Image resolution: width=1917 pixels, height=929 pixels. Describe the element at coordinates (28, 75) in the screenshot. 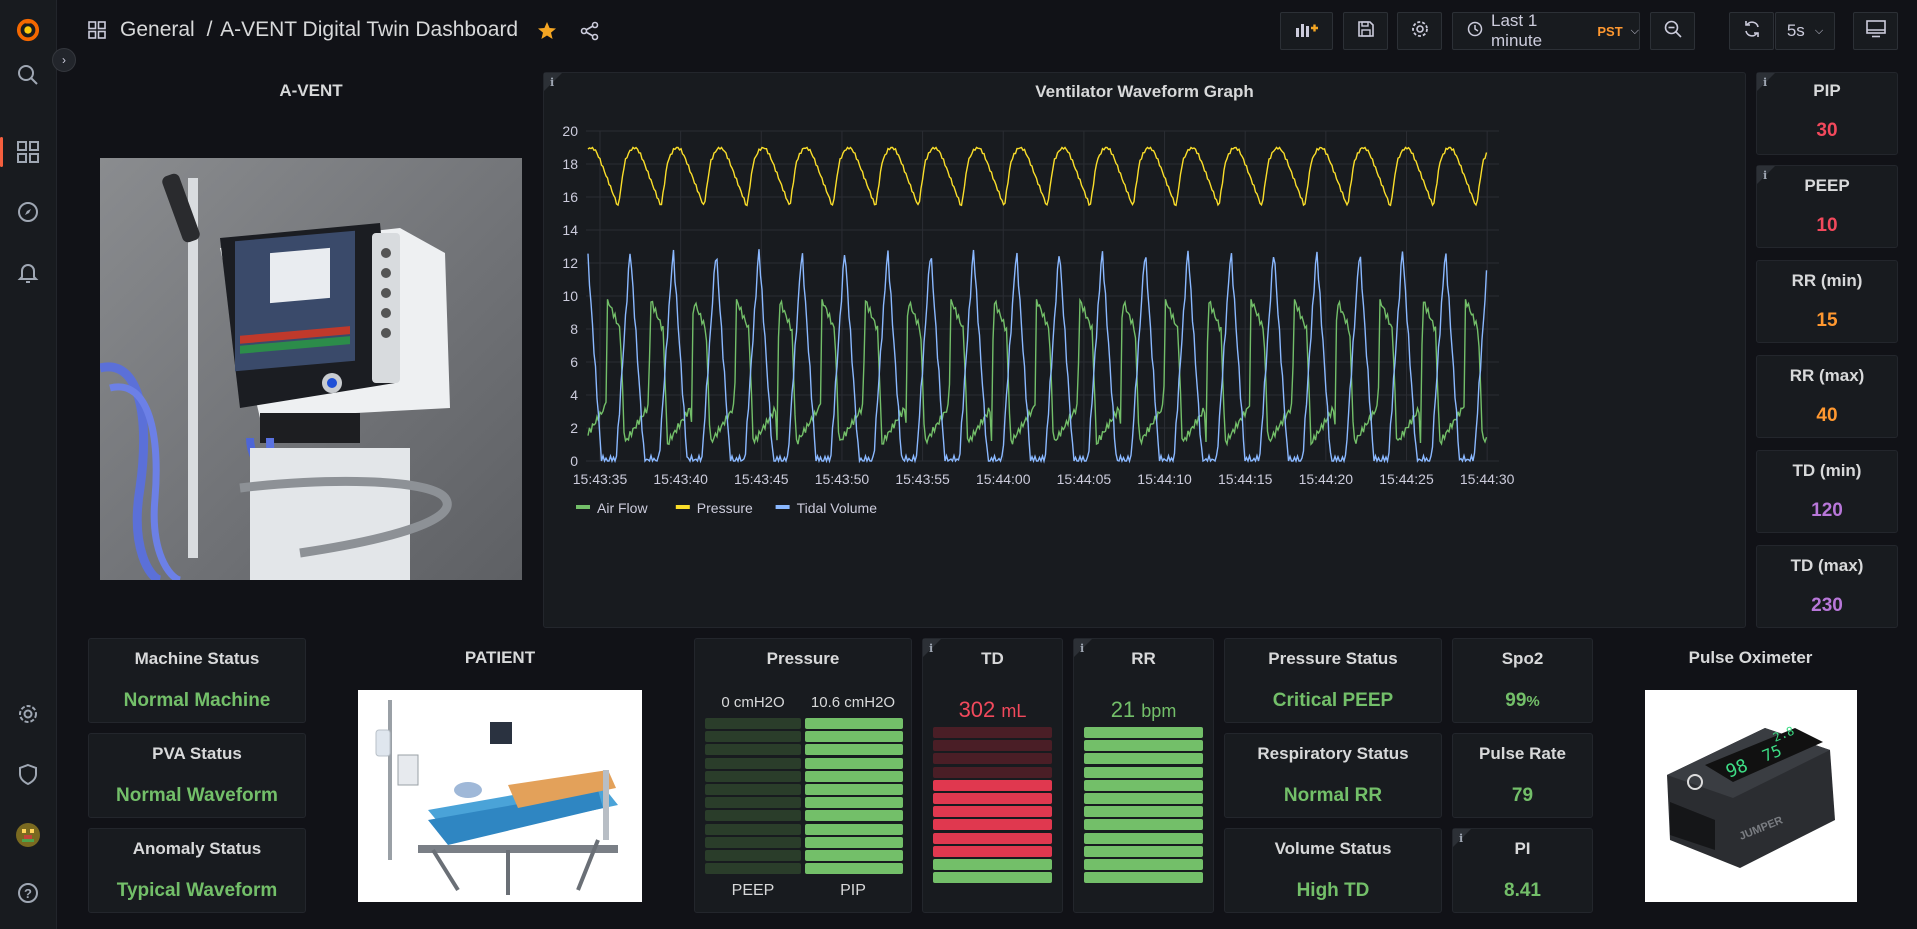

I see `search-icon` at that location.